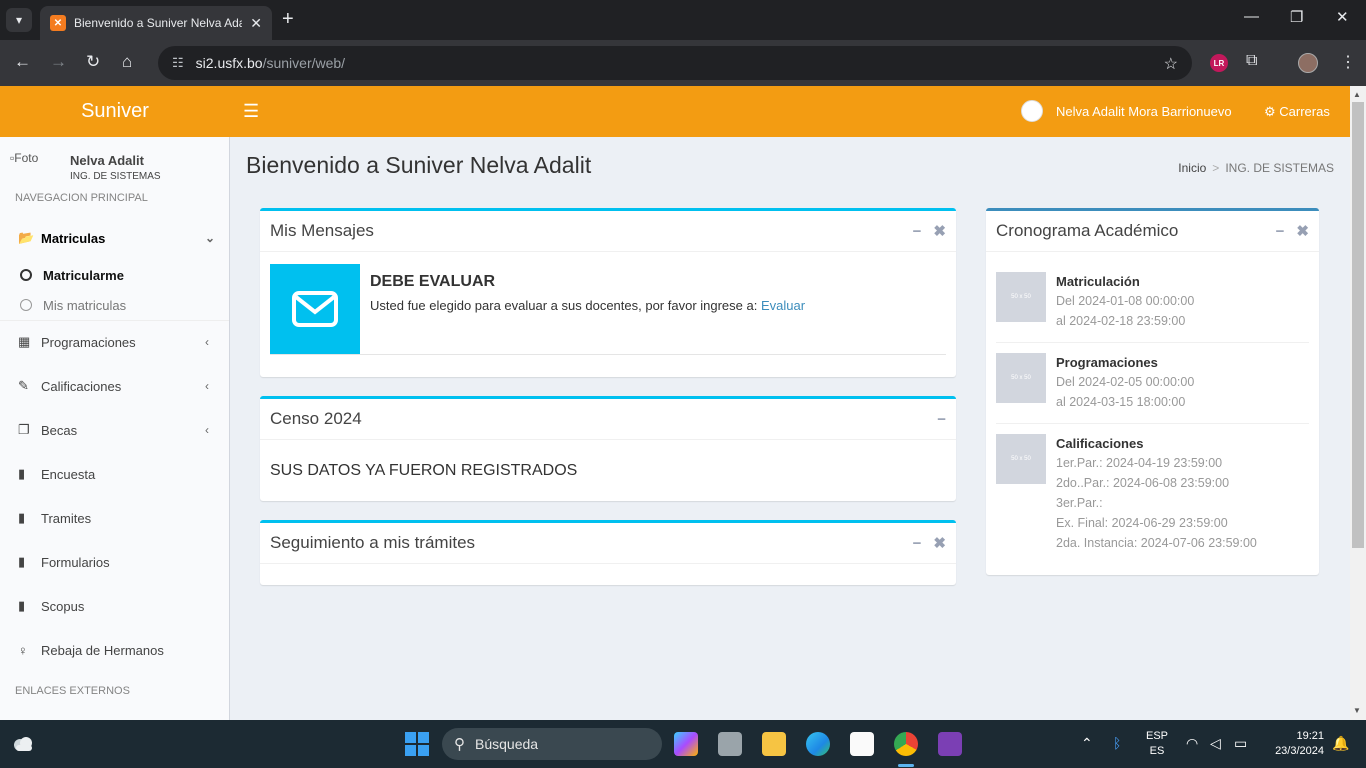  What do you see at coordinates (686, 744) in the screenshot?
I see `copilot-icon` at bounding box center [686, 744].